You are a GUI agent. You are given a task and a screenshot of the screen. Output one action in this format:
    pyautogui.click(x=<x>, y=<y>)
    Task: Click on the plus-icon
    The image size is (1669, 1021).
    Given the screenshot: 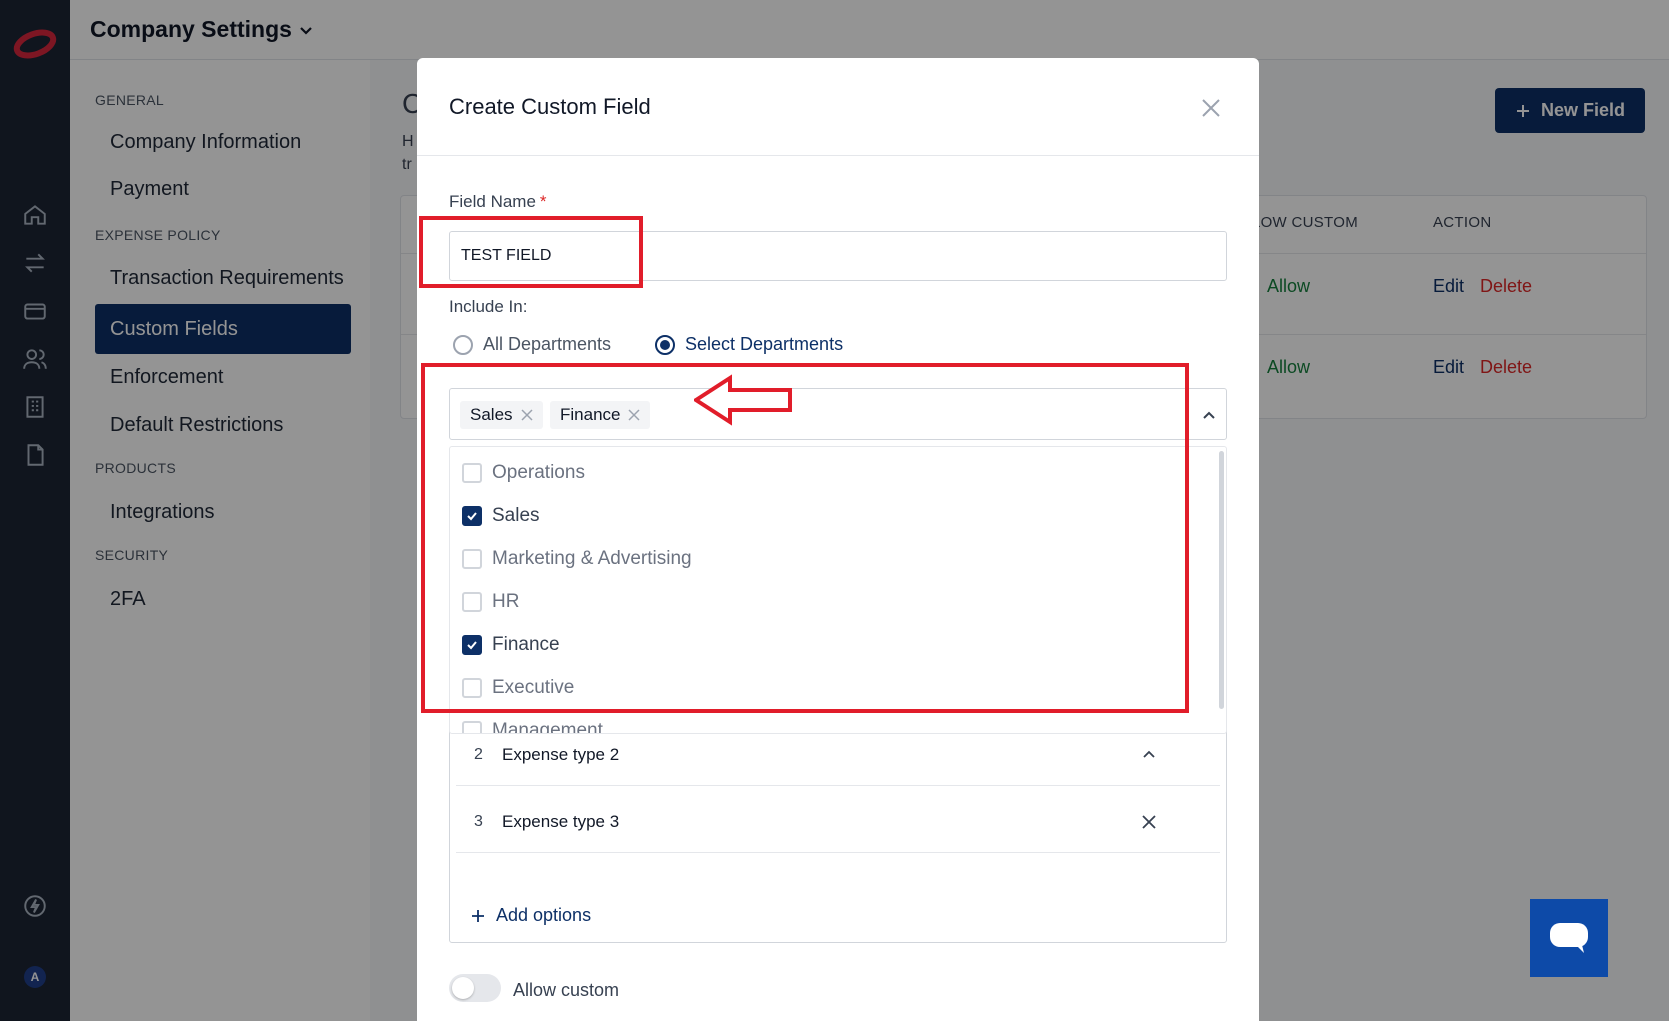 What is the action you would take?
    pyautogui.click(x=478, y=915)
    